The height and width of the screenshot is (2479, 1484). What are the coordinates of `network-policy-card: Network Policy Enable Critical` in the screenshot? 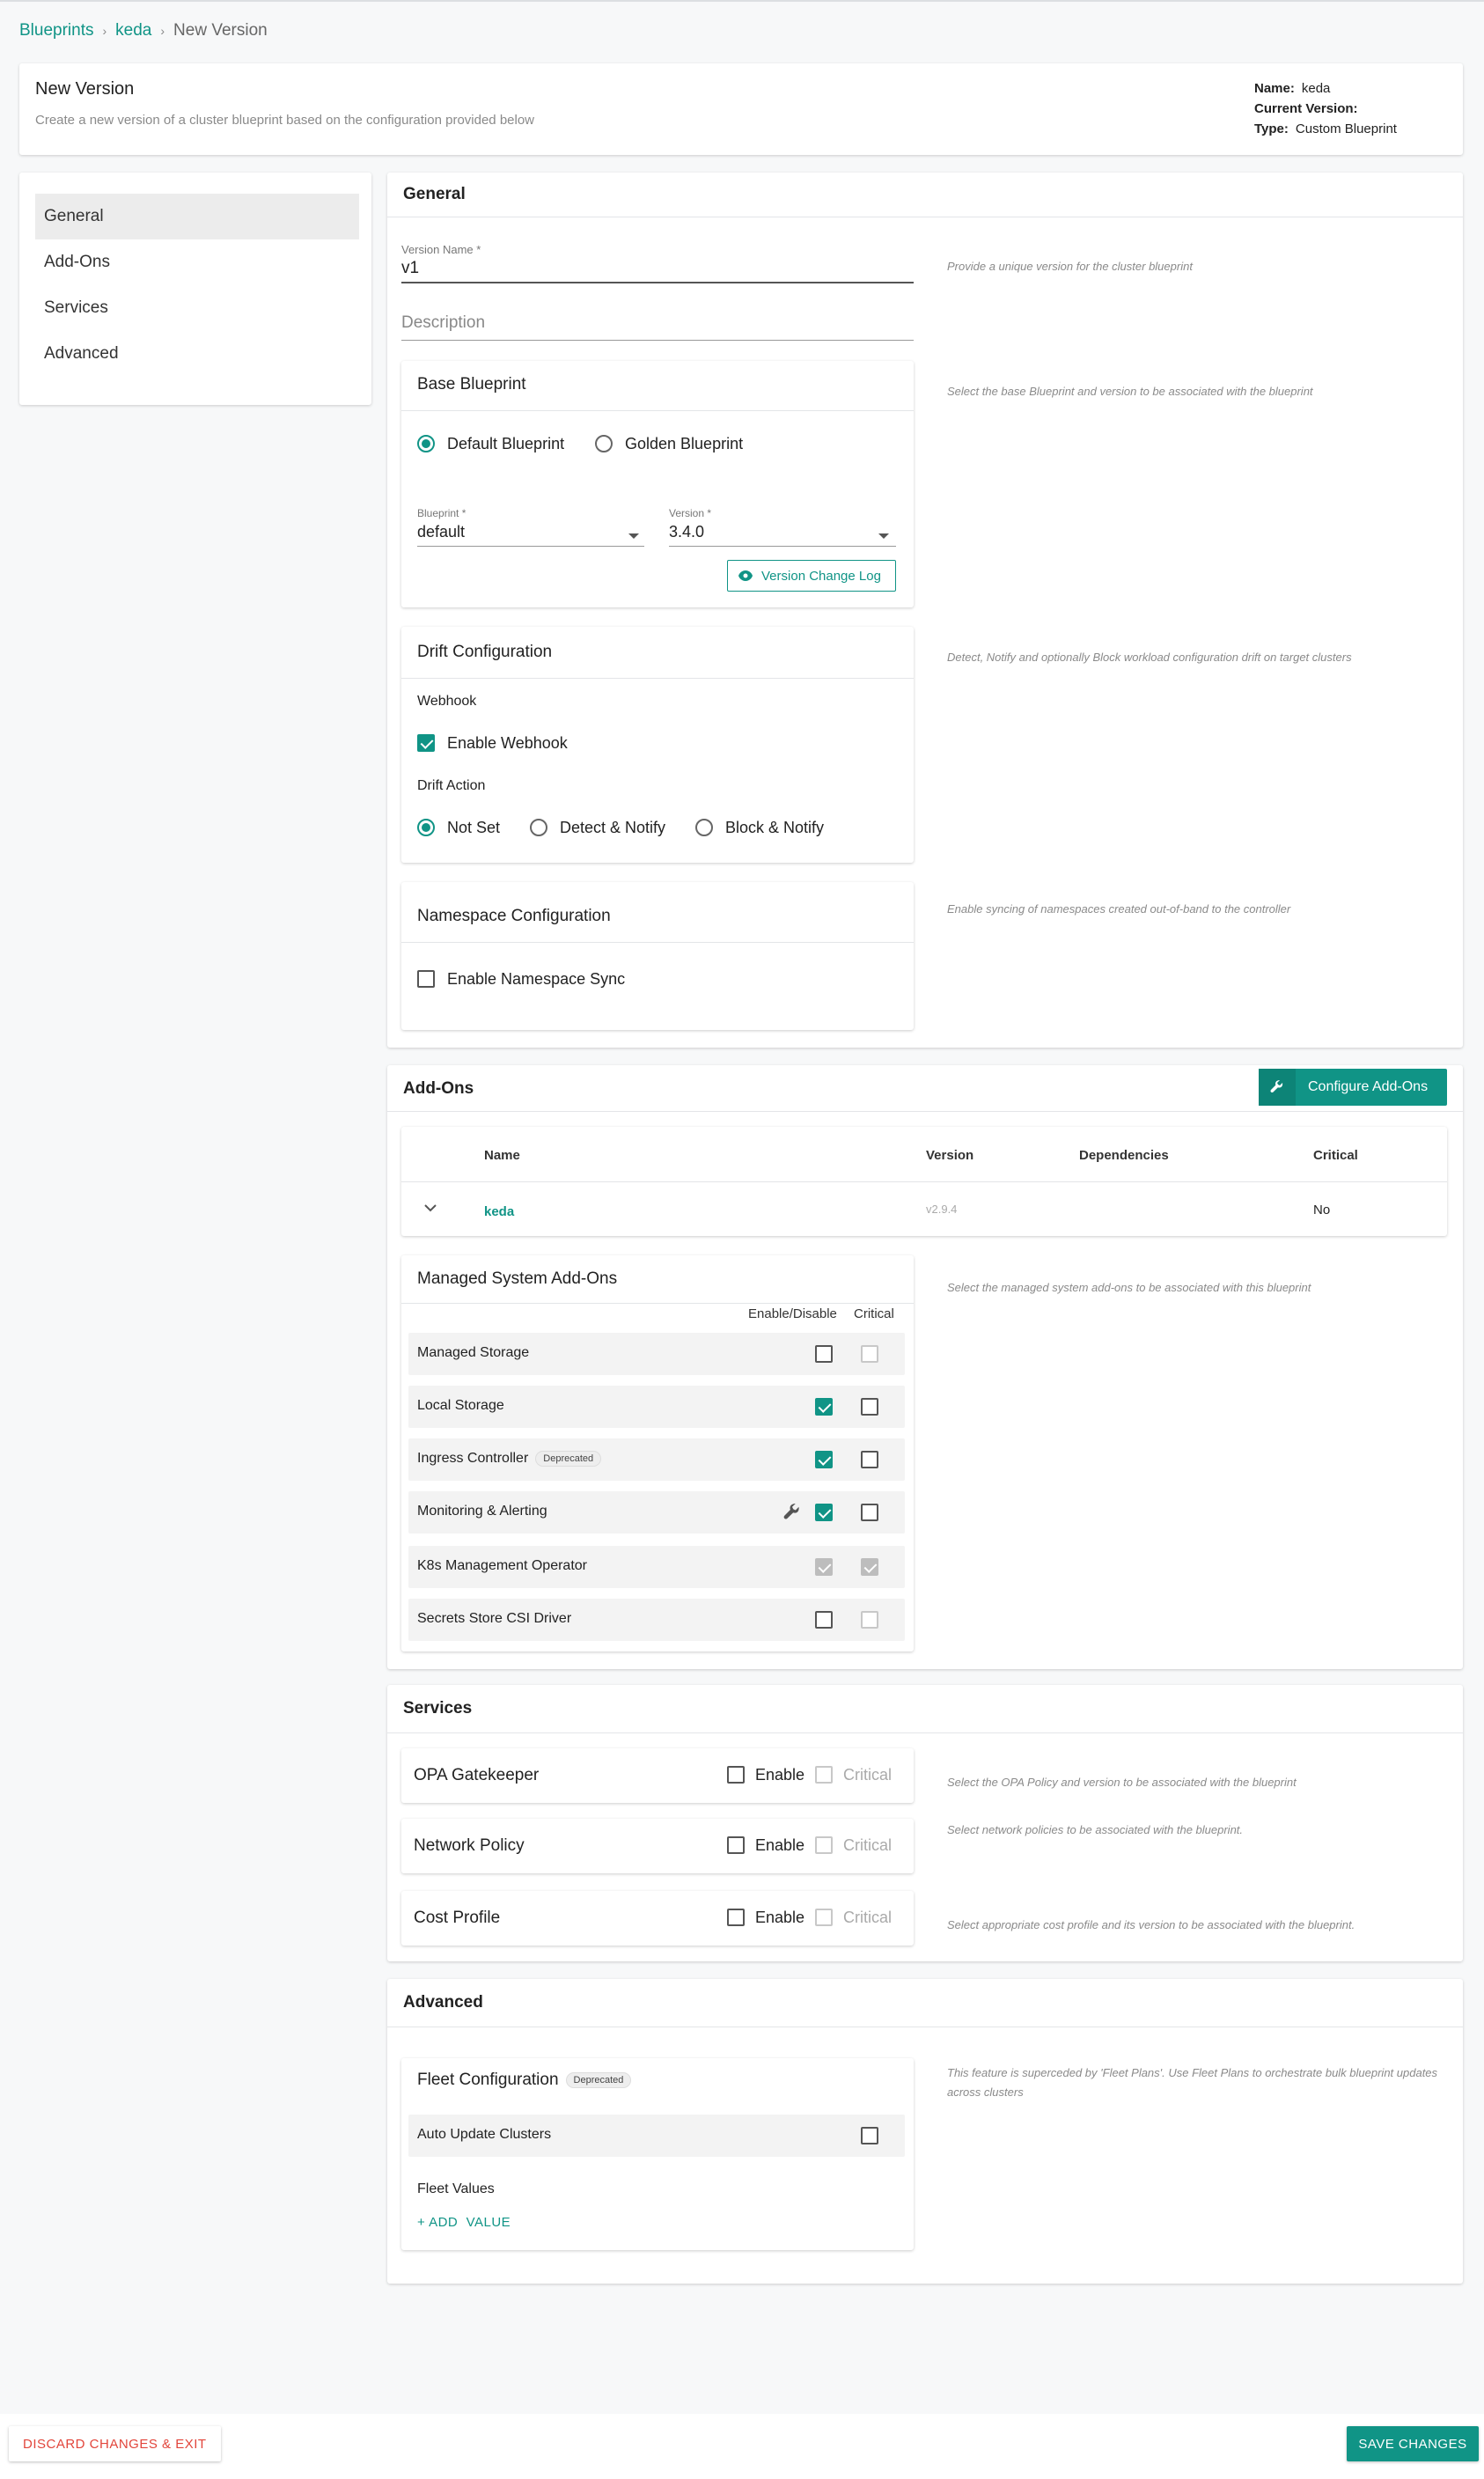 It's located at (658, 1846).